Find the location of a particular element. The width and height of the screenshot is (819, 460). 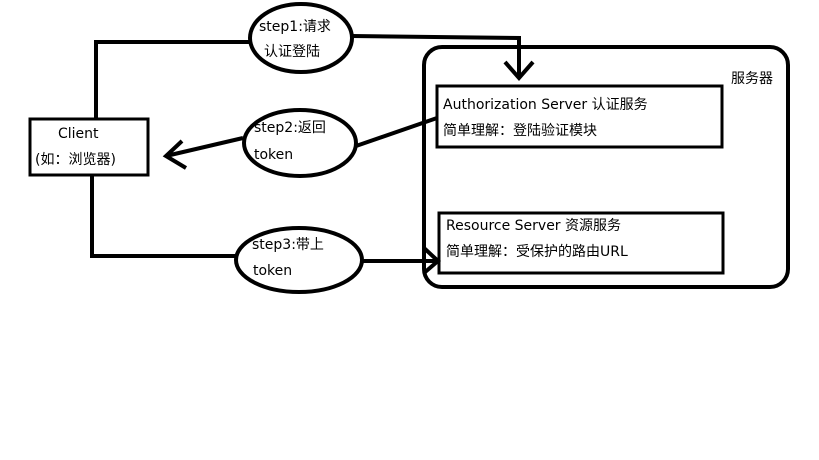

step1-connector-out is located at coordinates (436, 55).